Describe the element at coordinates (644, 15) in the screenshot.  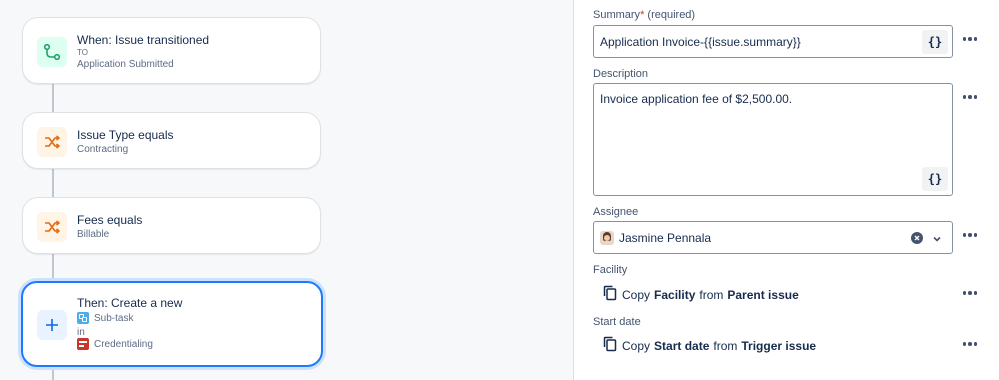
I see `summary-label: Summary* (required)` at that location.